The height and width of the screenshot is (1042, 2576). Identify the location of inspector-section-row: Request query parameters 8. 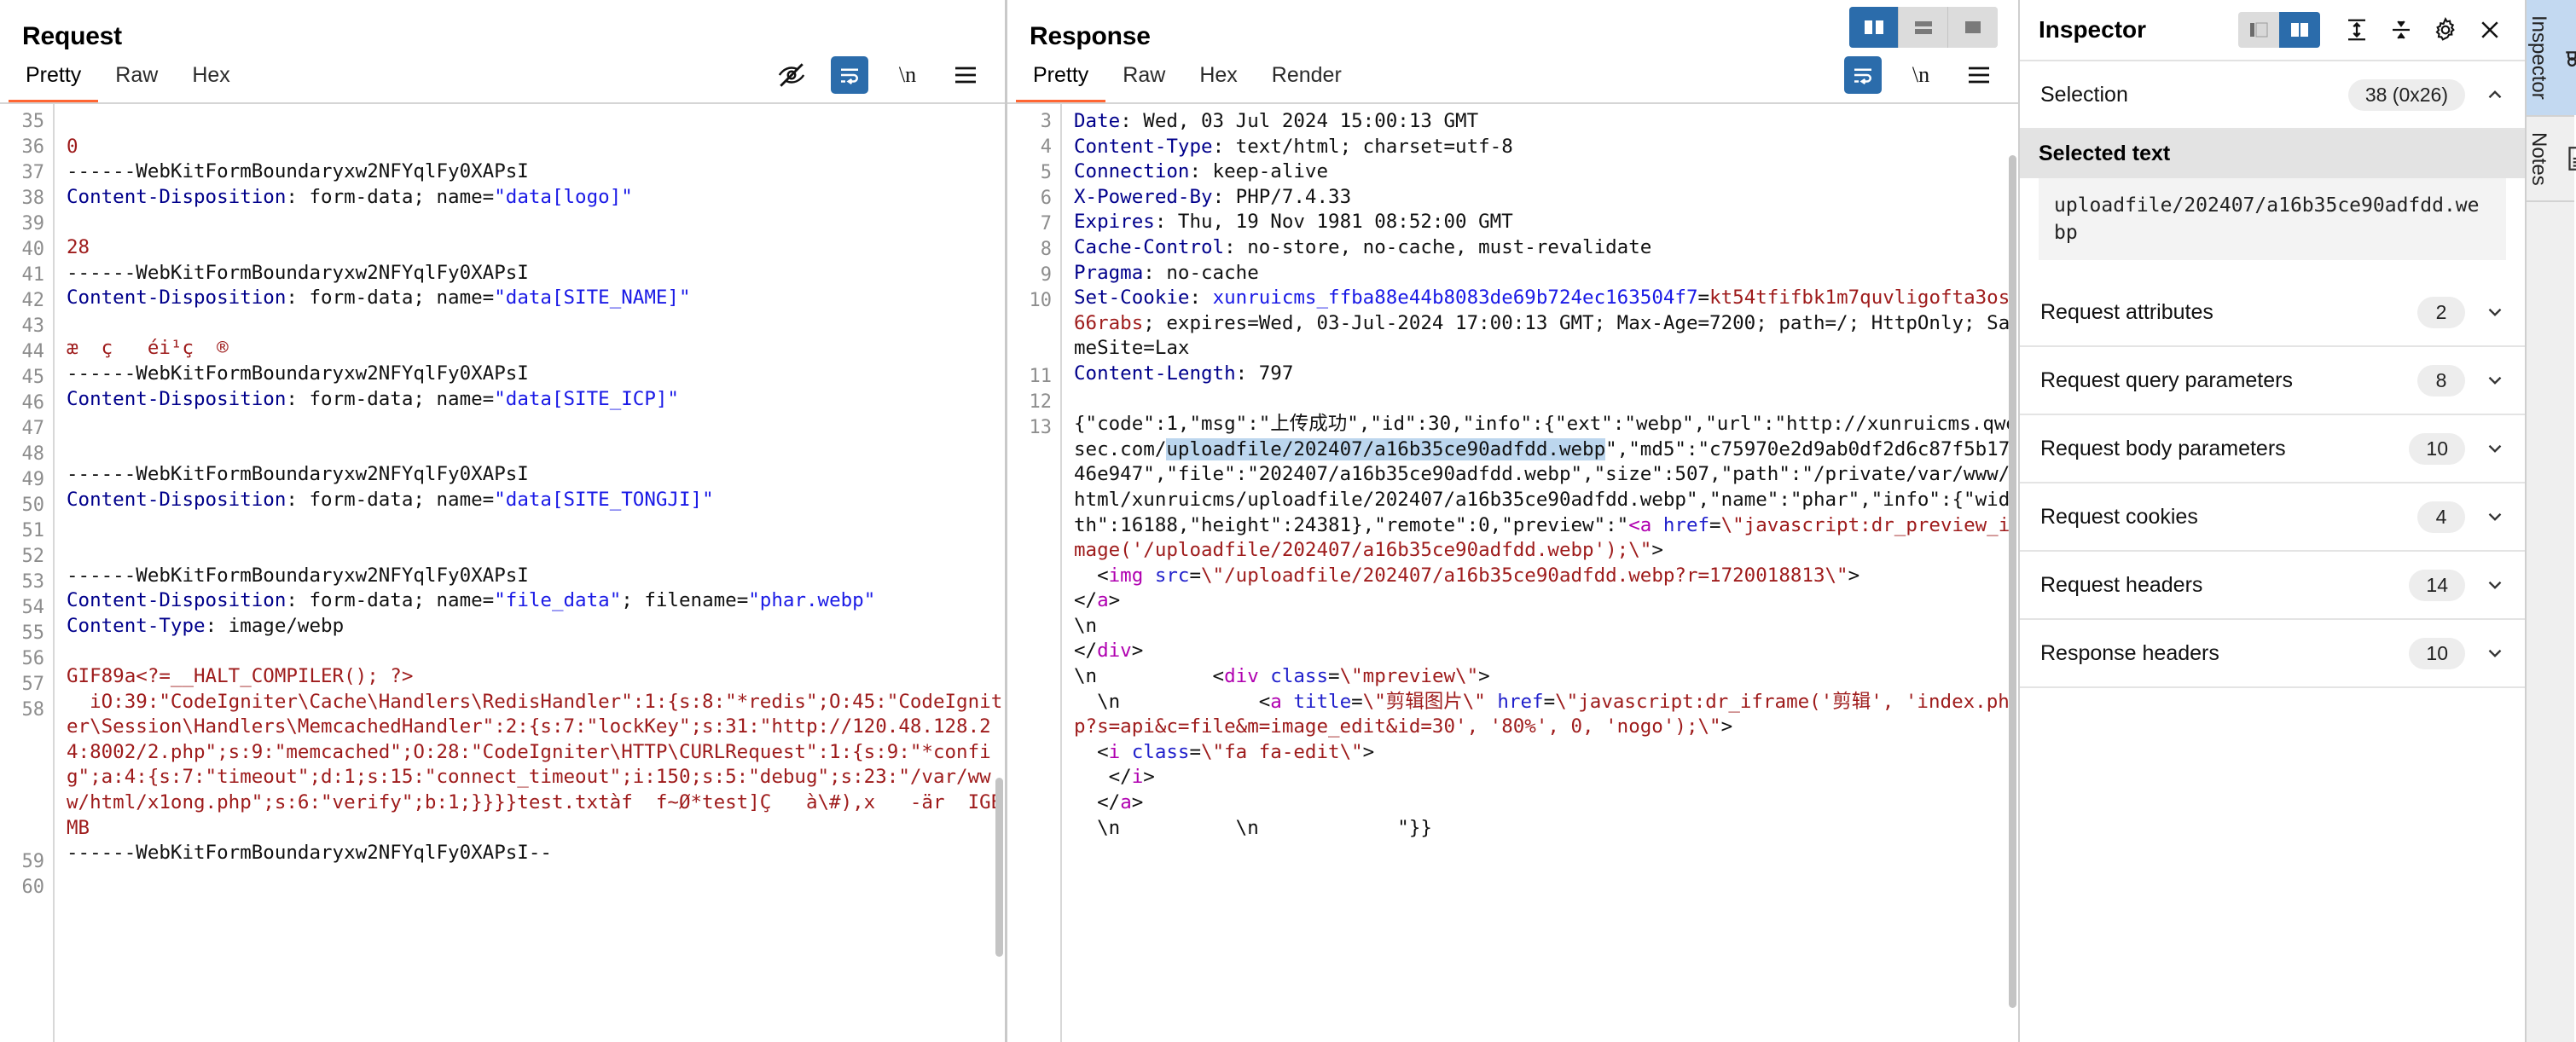
(2272, 381).